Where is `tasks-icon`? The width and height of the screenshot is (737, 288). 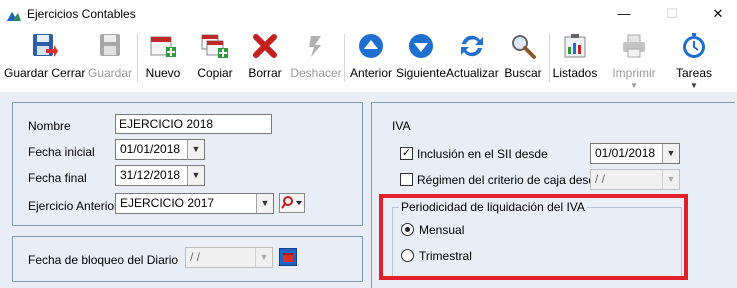
tasks-icon is located at coordinates (694, 45).